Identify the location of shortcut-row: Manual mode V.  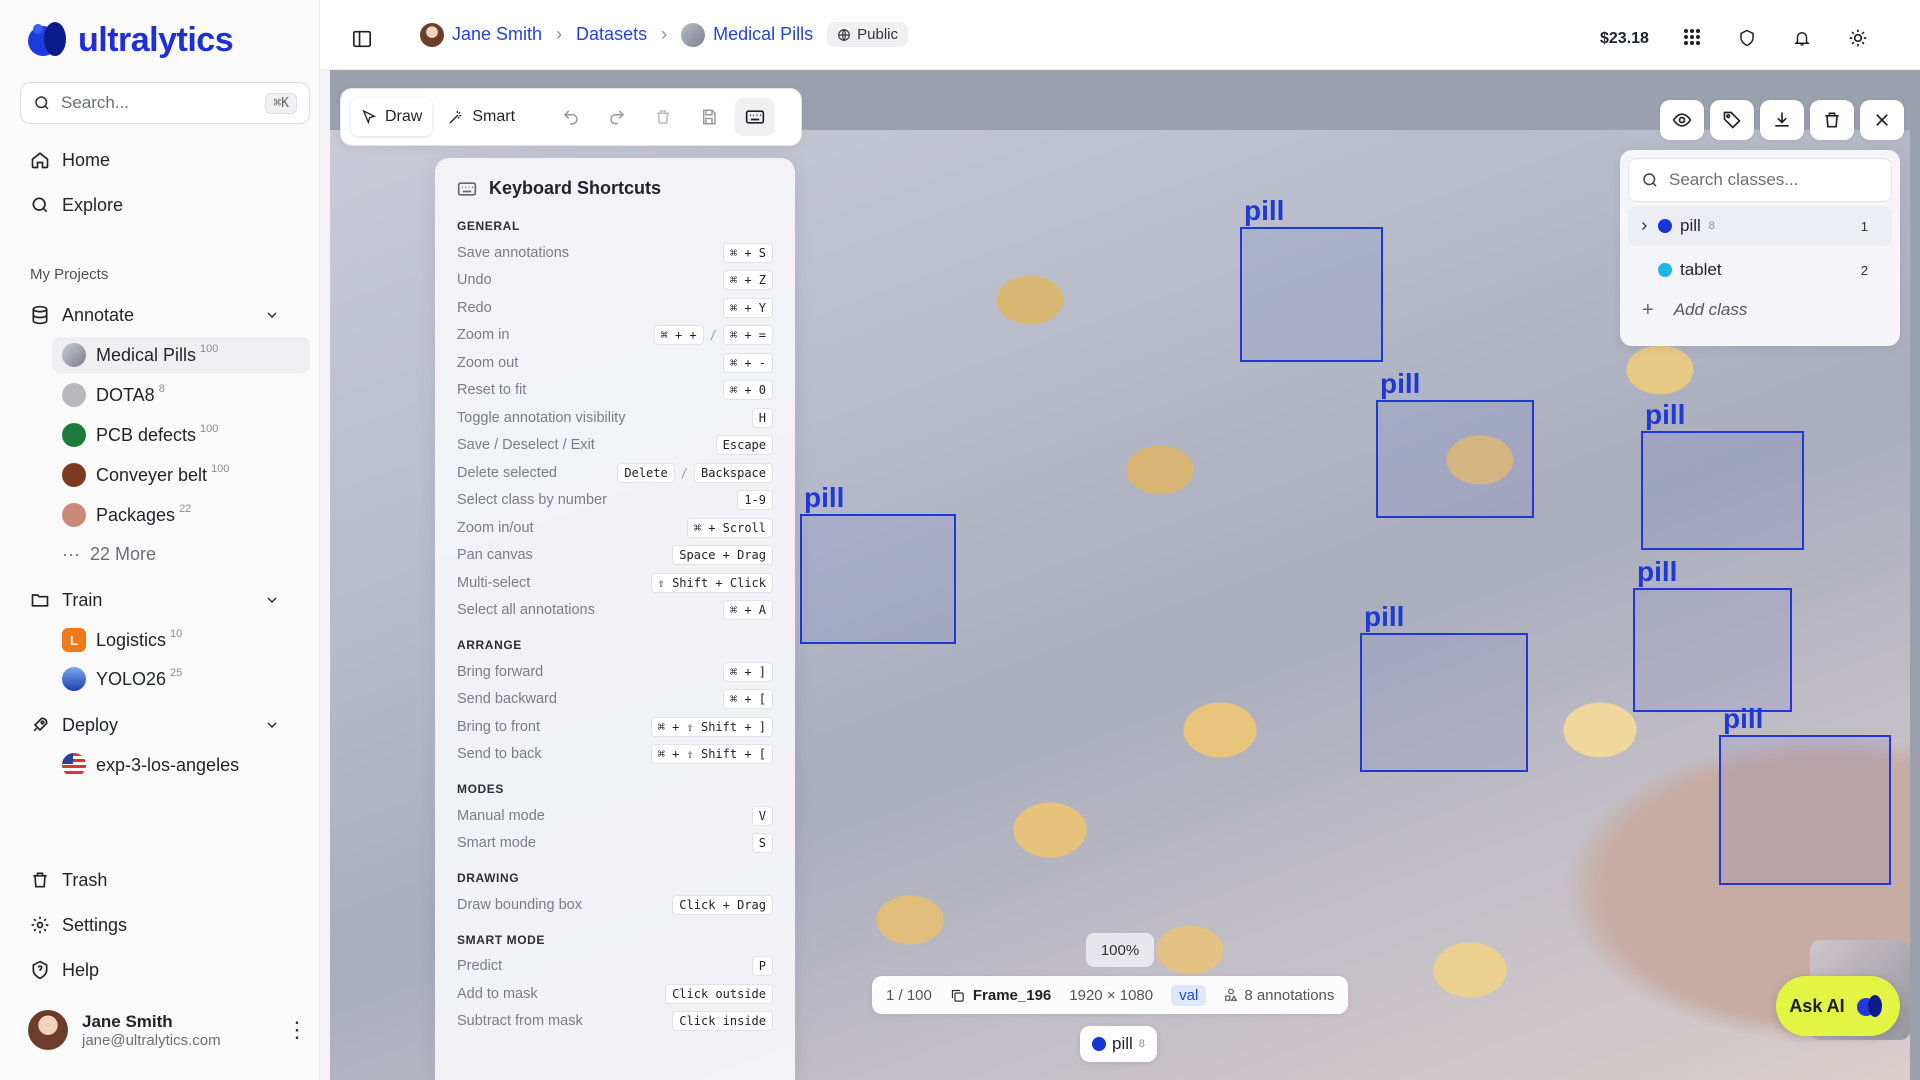
(615, 816).